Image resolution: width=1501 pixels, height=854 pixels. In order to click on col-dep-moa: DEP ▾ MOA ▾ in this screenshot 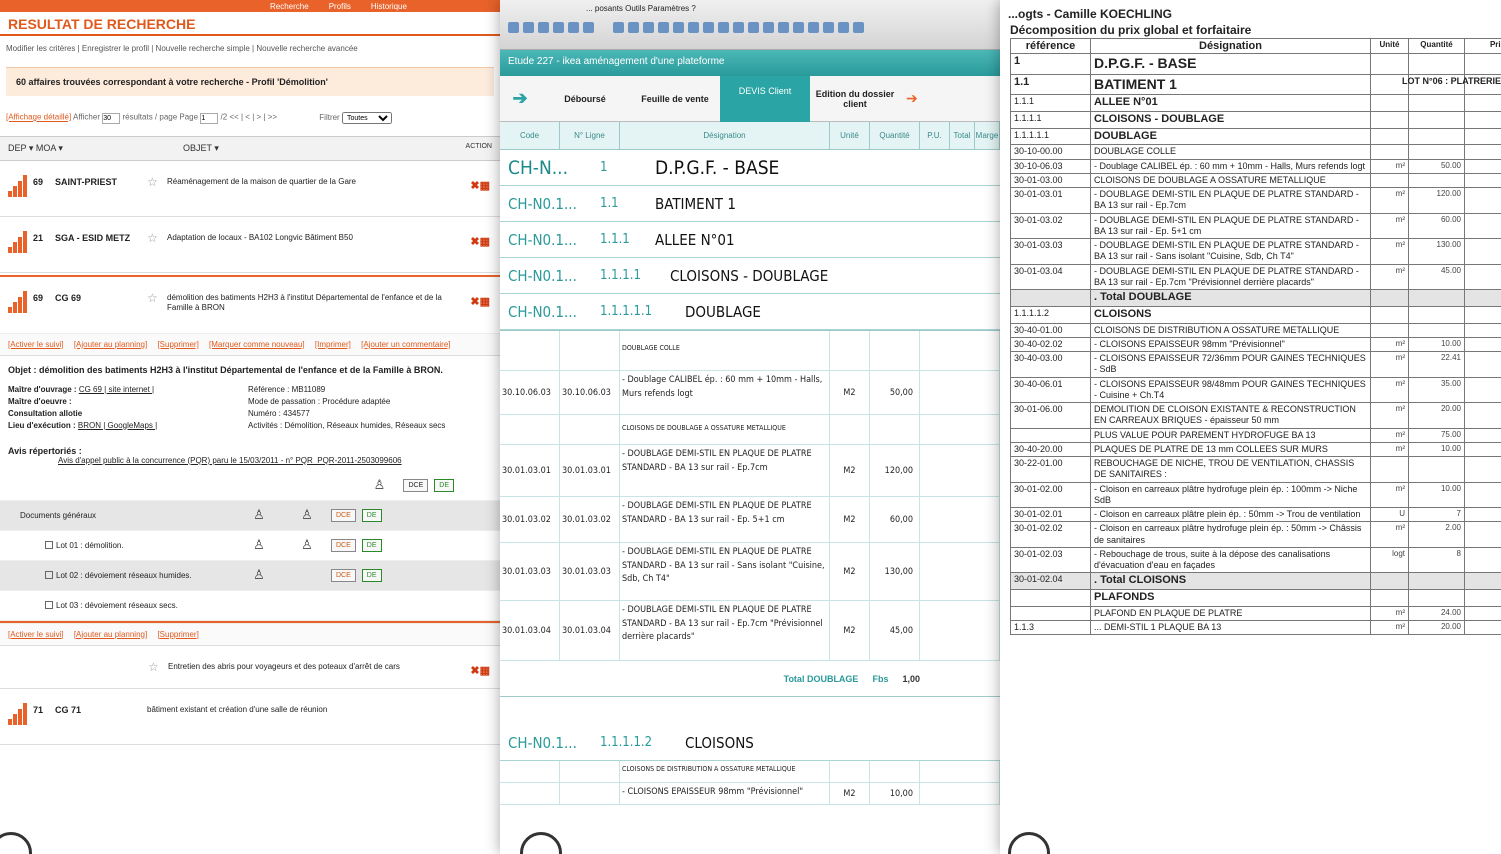, I will do `click(95, 148)`.